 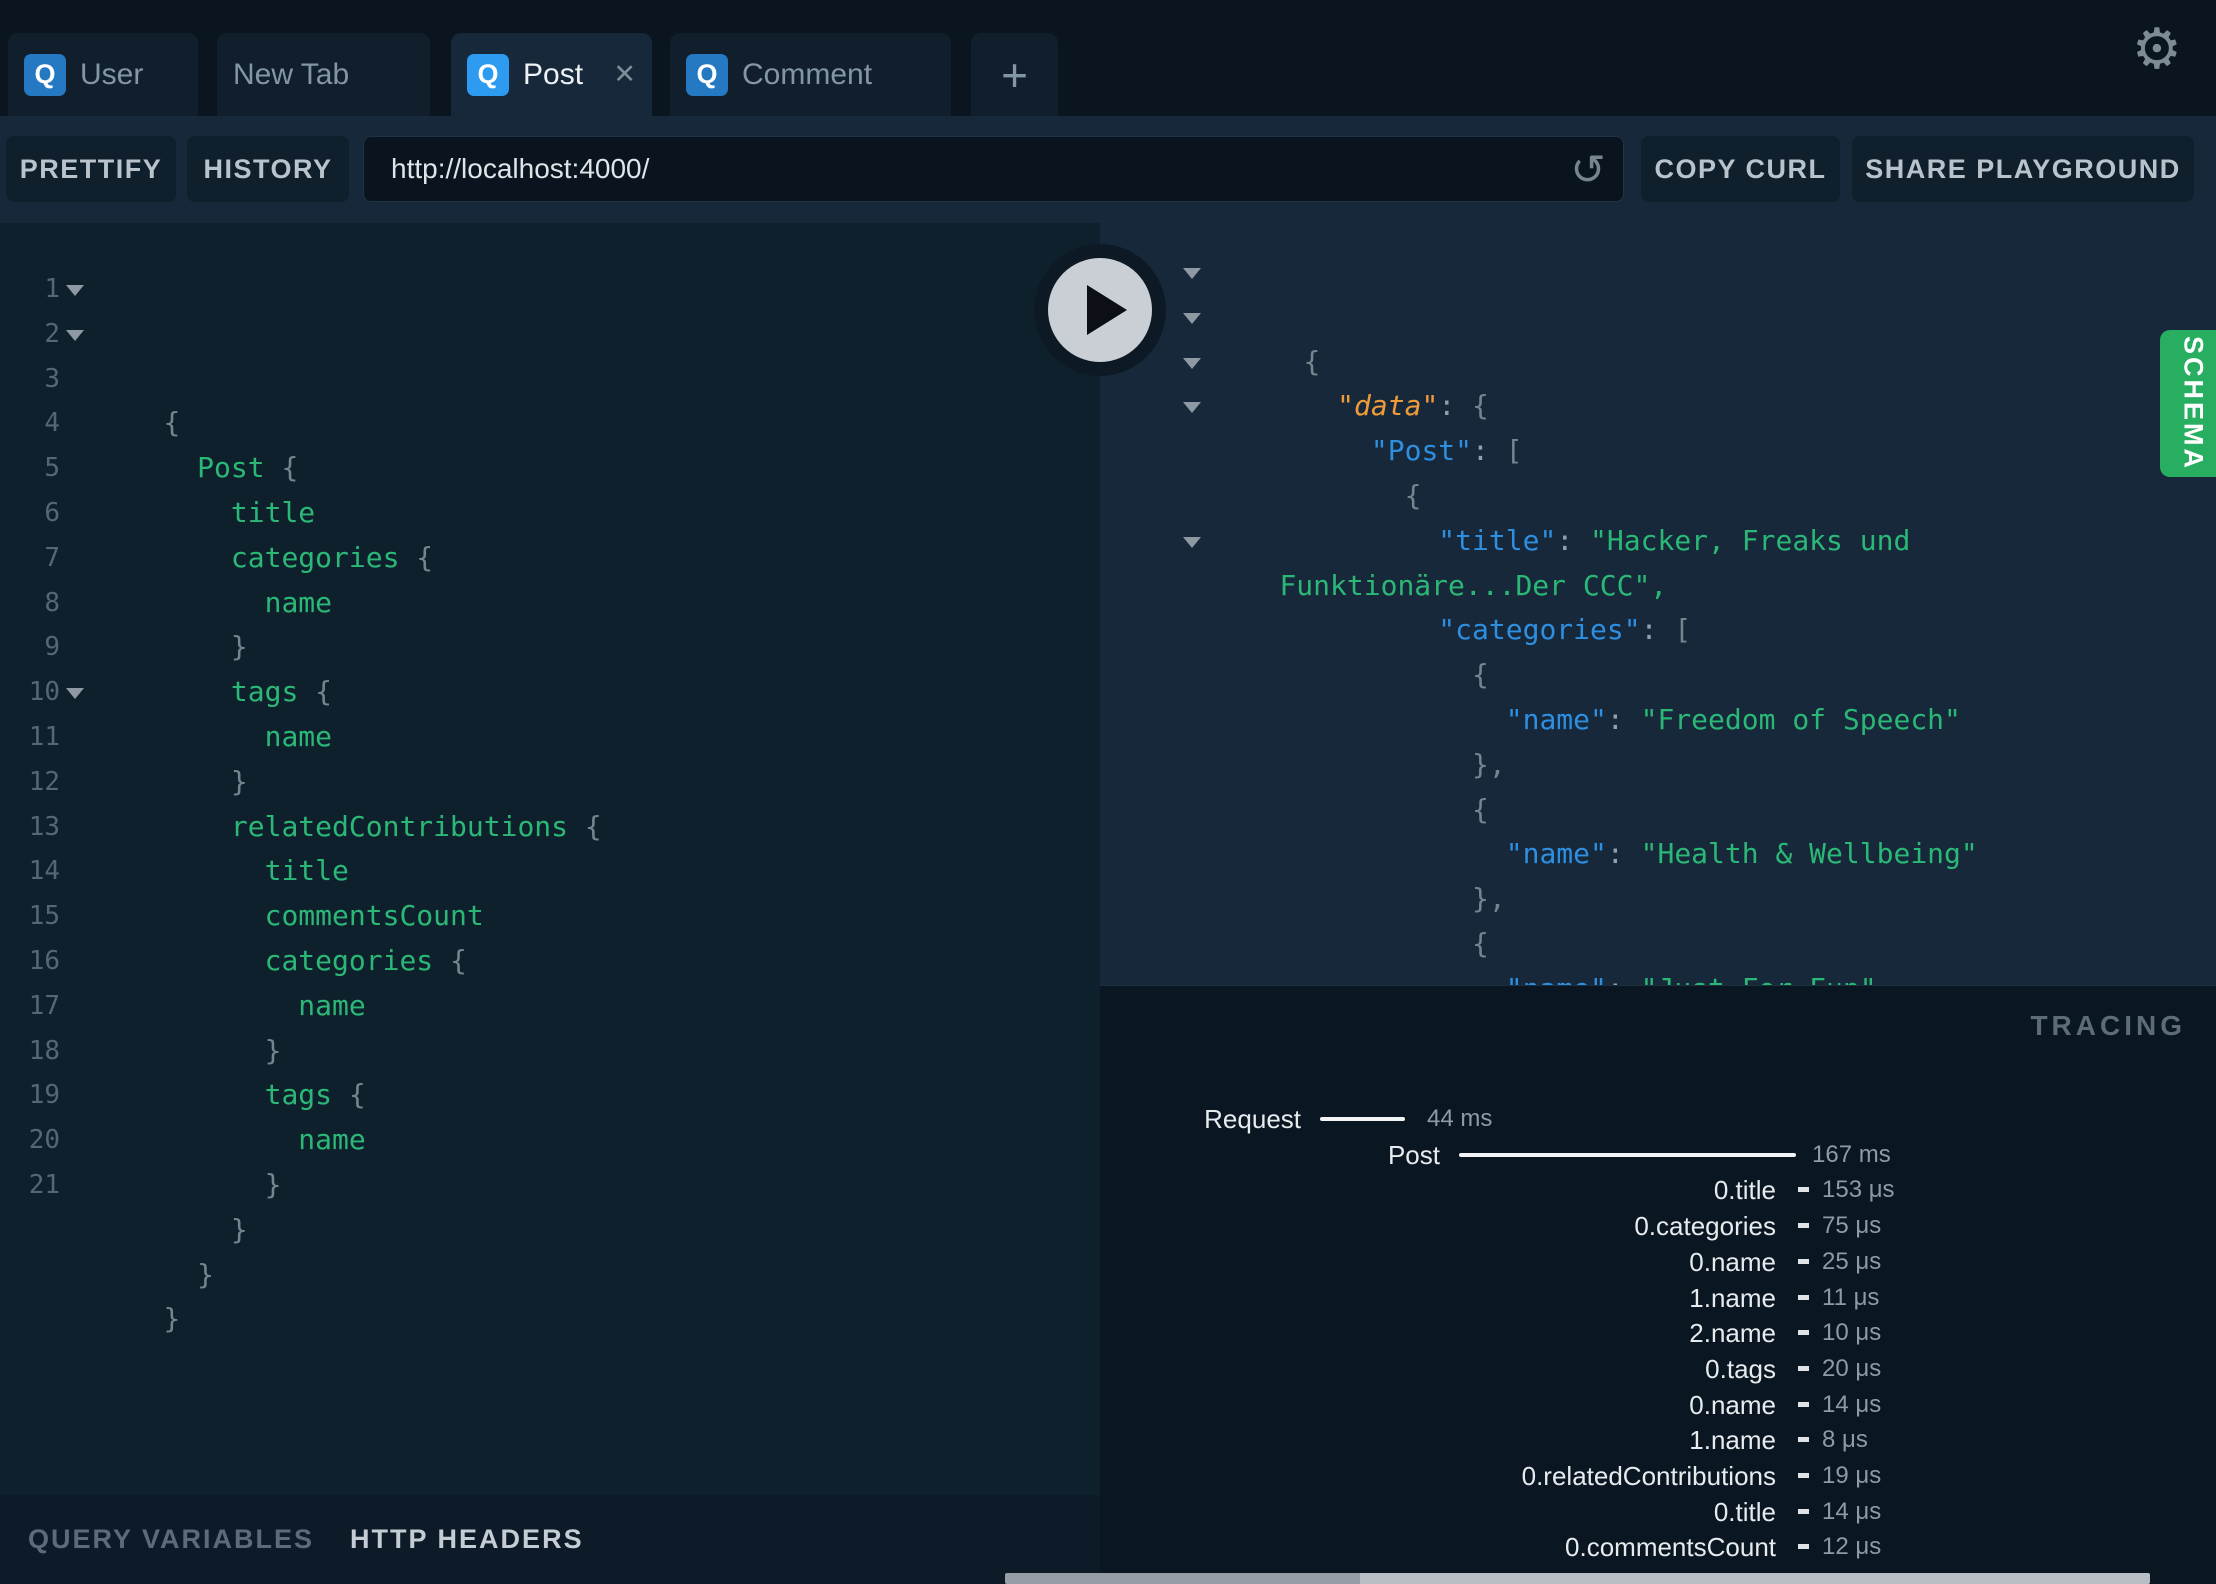 I want to click on http-headers-tab: HTTP HEADERS, so click(x=467, y=1539).